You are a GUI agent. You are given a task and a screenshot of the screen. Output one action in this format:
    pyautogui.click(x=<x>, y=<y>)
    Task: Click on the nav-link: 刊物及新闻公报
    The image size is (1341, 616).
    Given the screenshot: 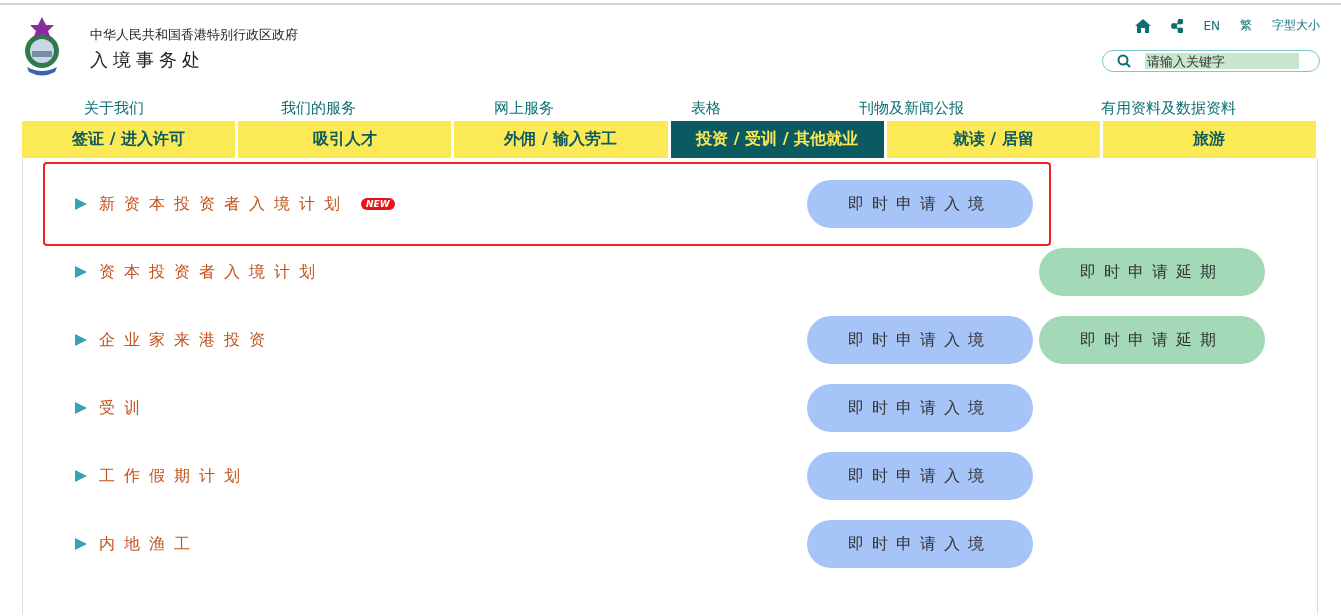 What is the action you would take?
    pyautogui.click(x=911, y=110)
    